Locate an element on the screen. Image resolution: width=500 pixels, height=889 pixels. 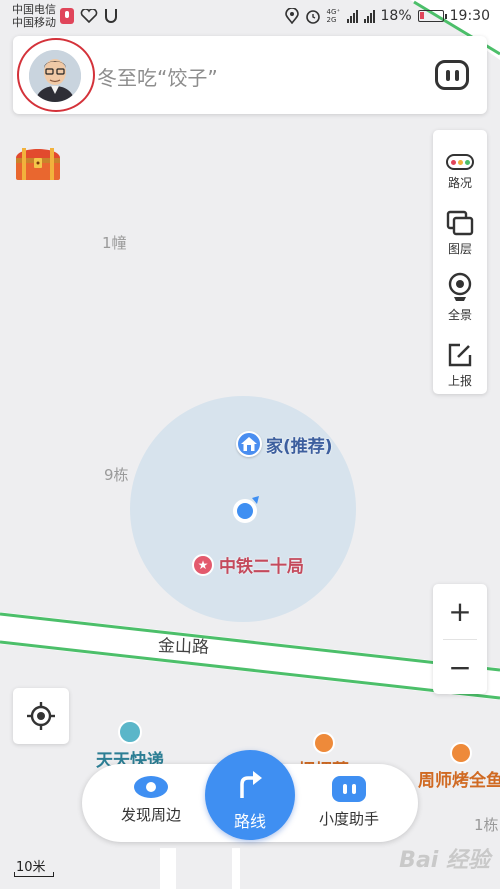
building-label: 1栋 is located at coordinates (486, 825).